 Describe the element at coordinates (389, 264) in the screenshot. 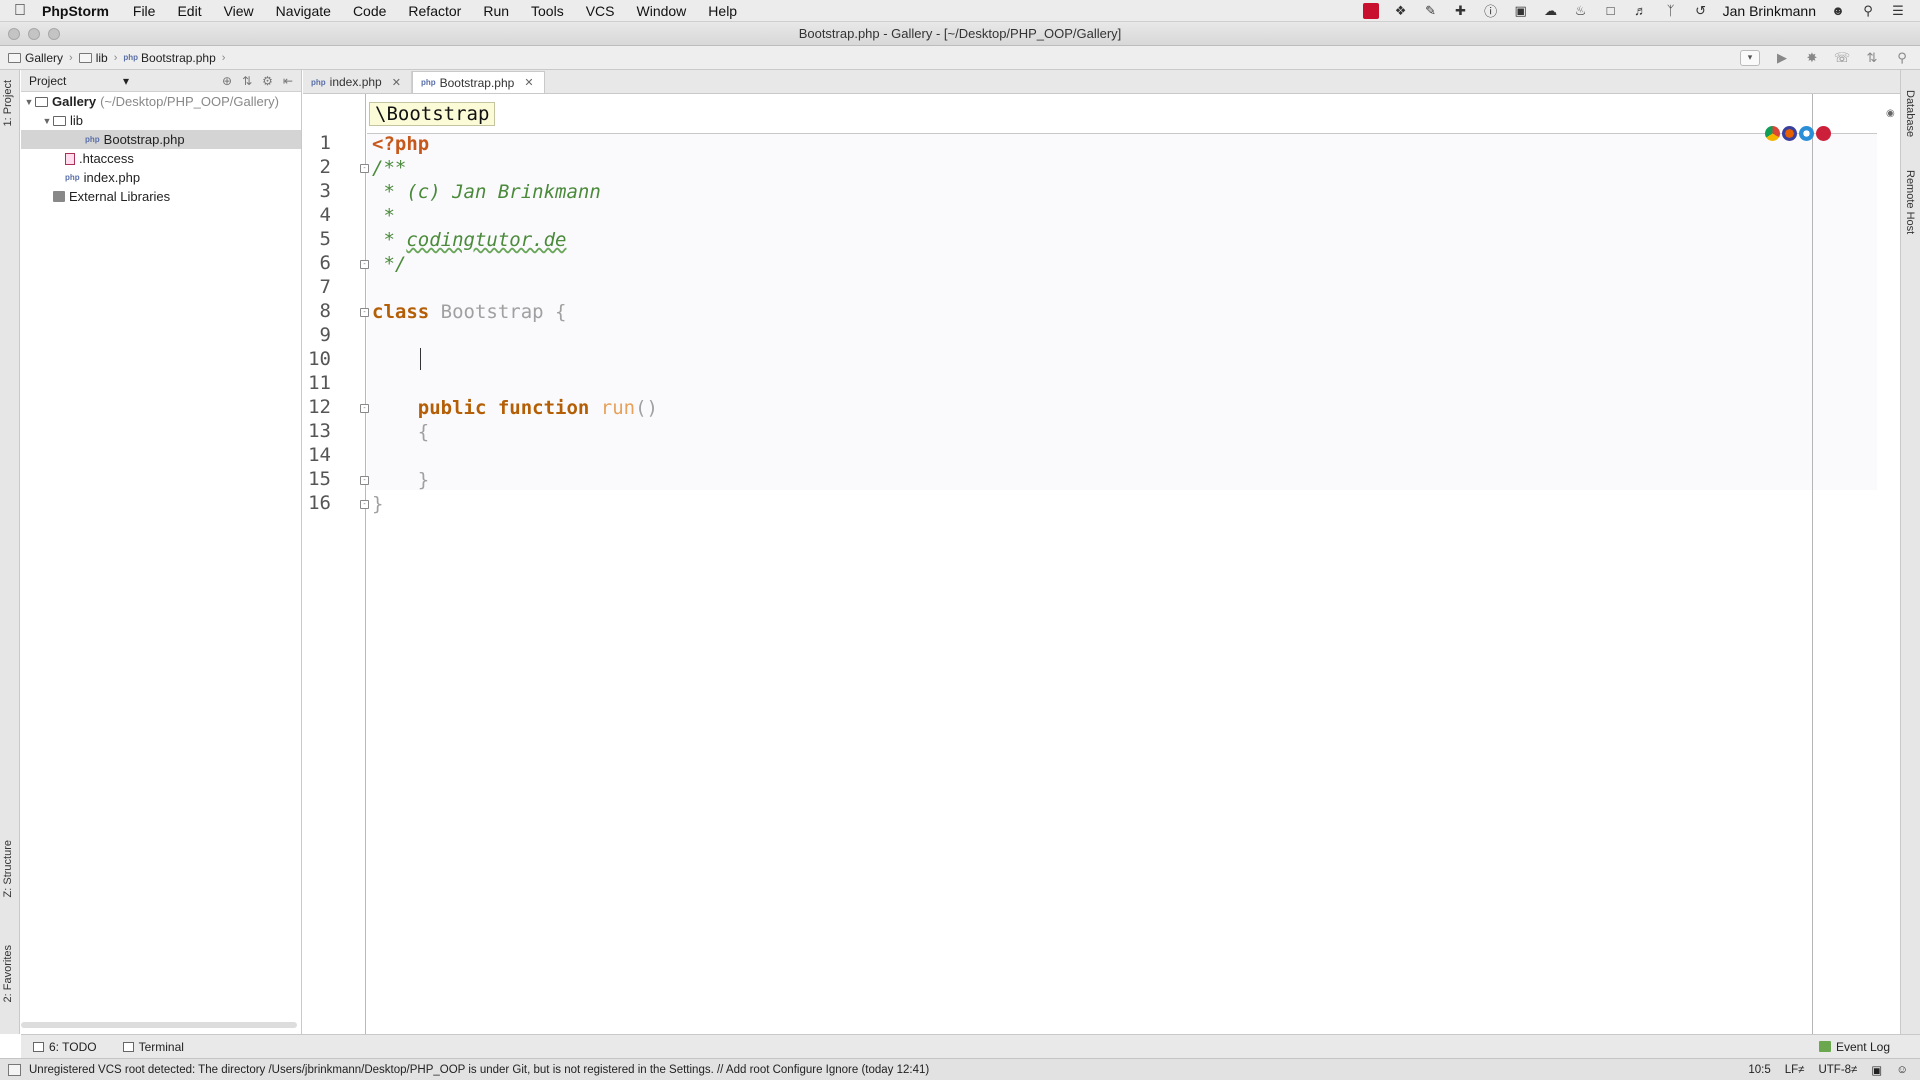

I see `code-line-6: */` at that location.